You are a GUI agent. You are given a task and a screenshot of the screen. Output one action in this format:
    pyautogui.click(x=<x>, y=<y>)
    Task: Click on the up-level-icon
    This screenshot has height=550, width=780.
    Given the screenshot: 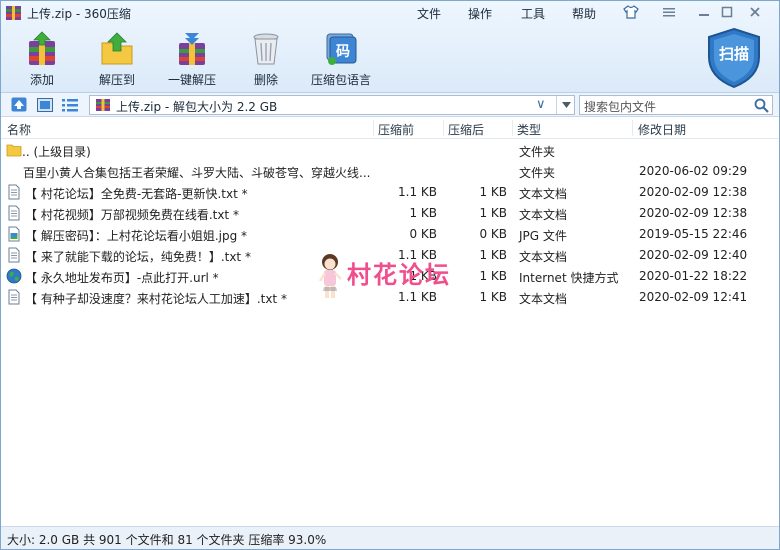 What is the action you would take?
    pyautogui.click(x=19, y=104)
    